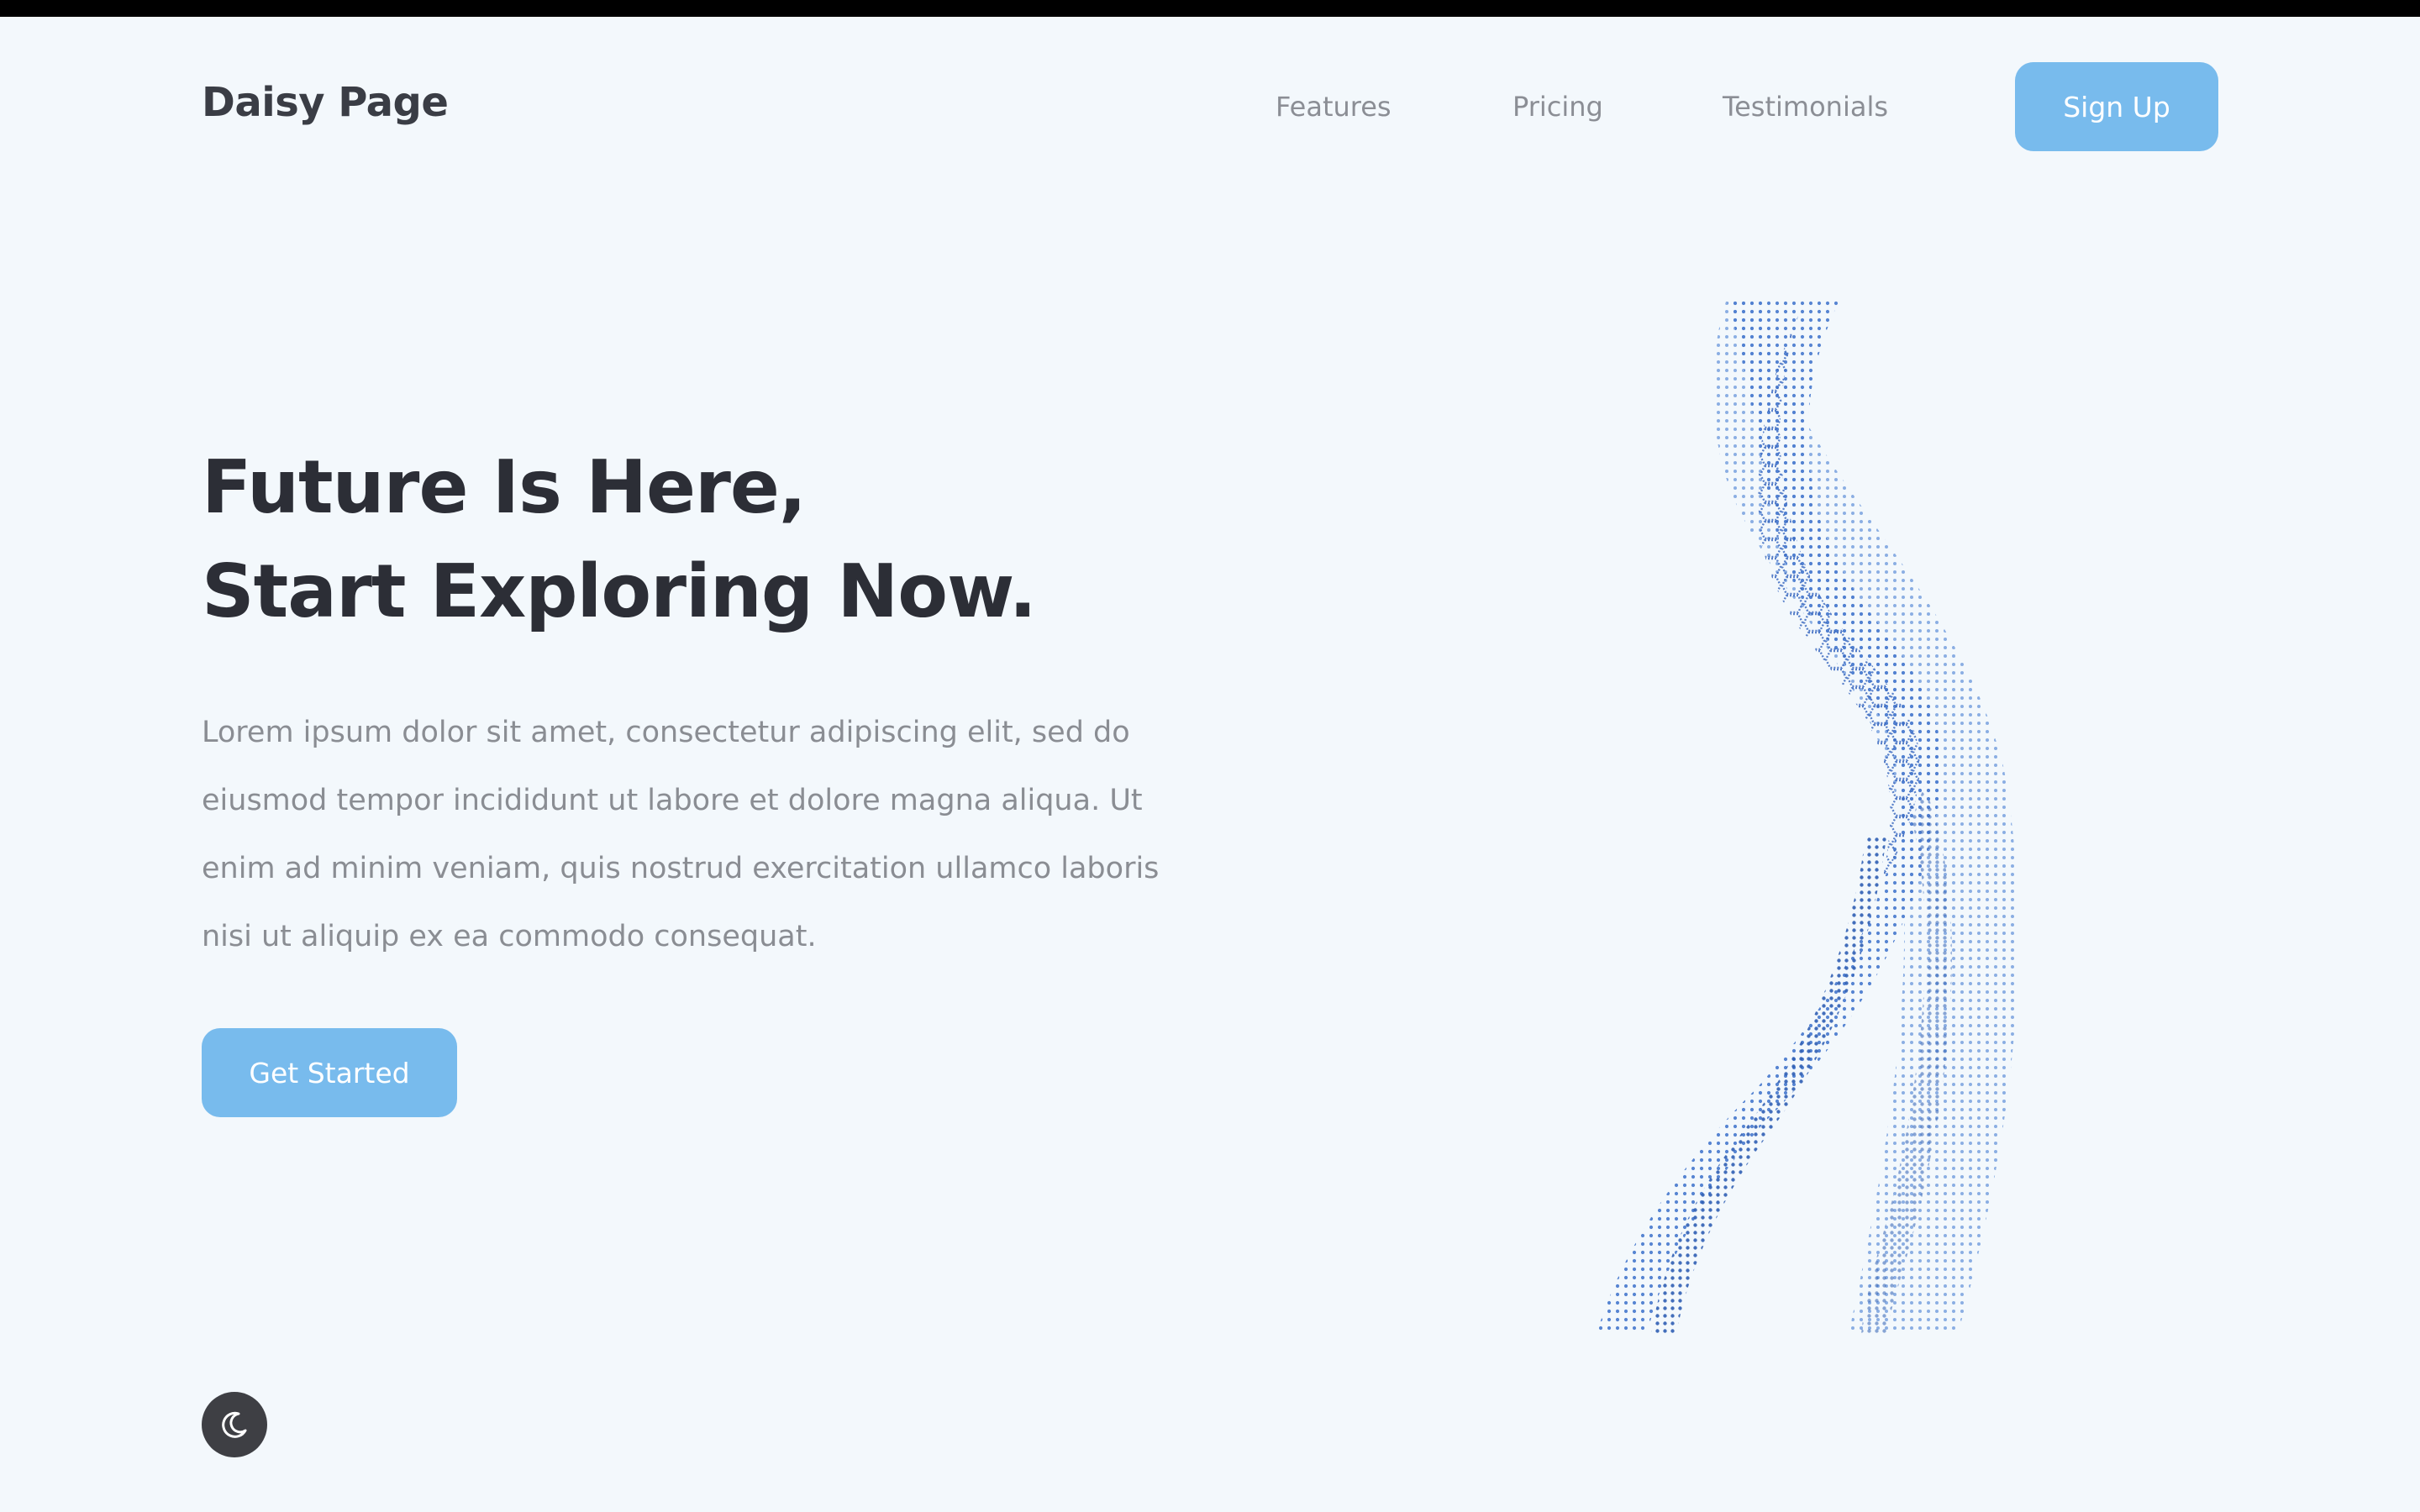 The image size is (2420, 1512). I want to click on nav-link-pricing: Pricing, so click(1558, 107).